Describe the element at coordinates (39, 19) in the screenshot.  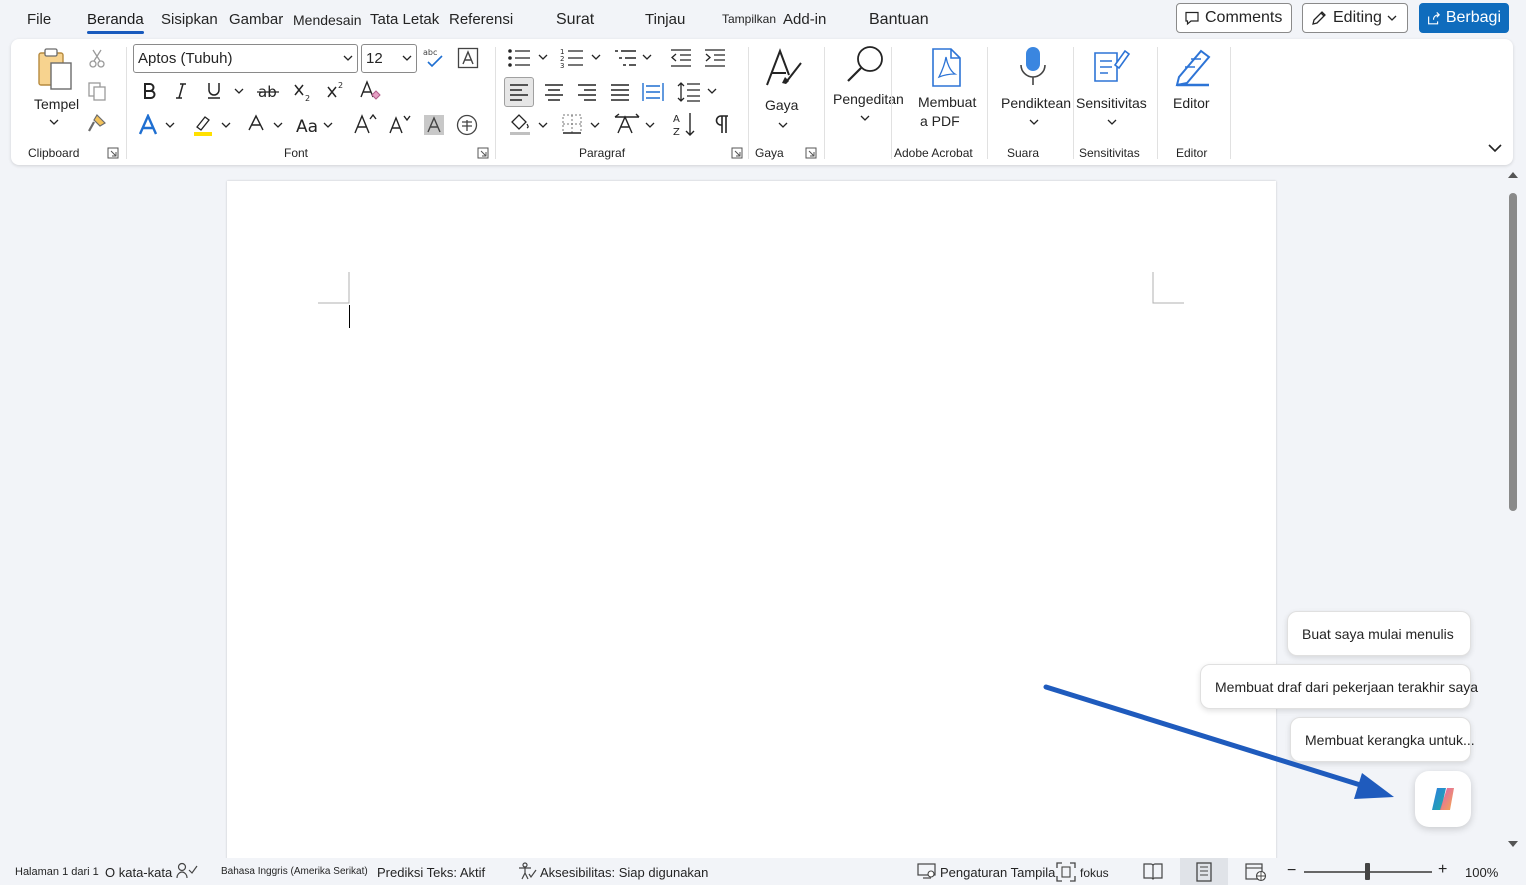
I see `tab-file: File` at that location.